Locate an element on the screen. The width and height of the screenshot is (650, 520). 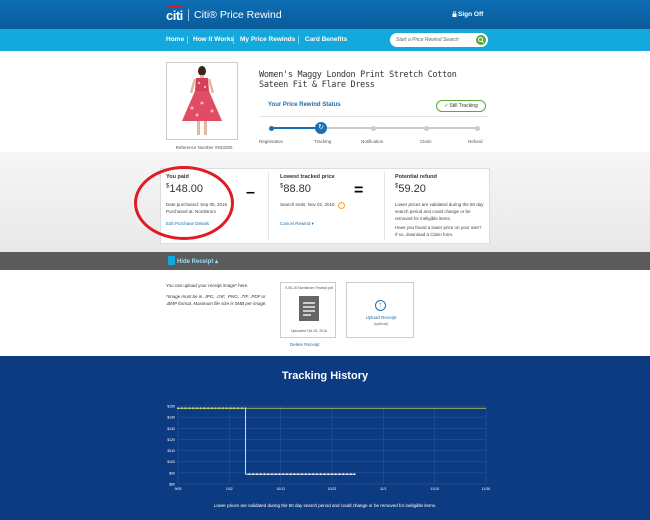
product-image is located at coordinates (202, 101).